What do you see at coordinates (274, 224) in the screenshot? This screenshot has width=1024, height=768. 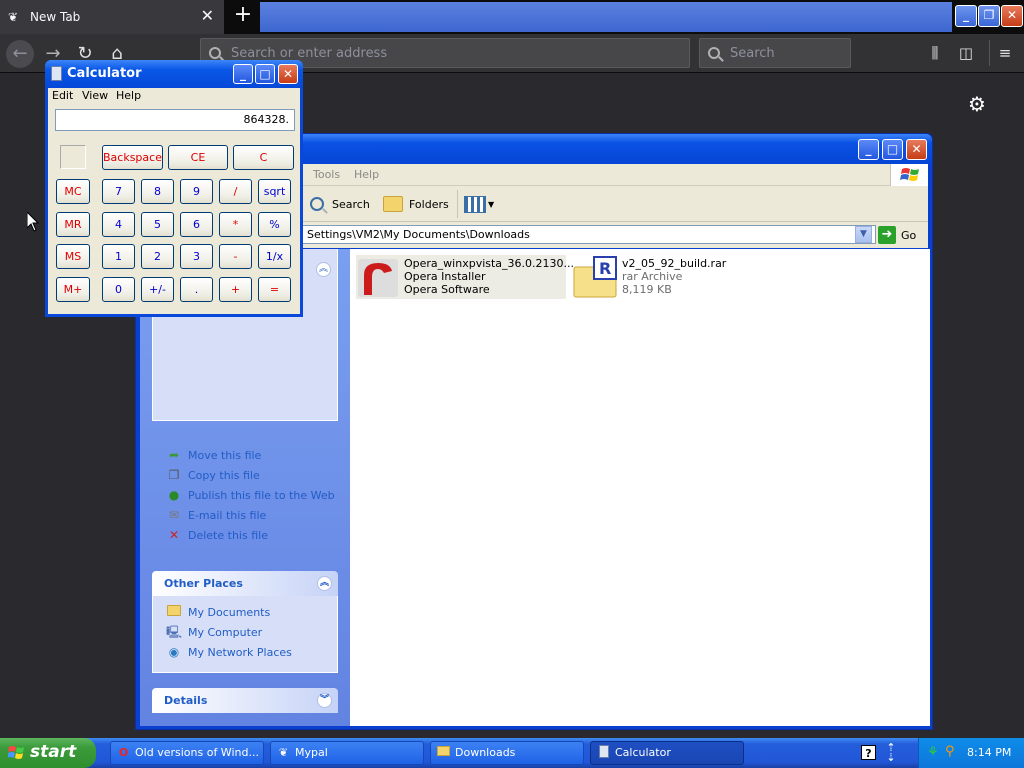 I see `calc-key-percent: %` at bounding box center [274, 224].